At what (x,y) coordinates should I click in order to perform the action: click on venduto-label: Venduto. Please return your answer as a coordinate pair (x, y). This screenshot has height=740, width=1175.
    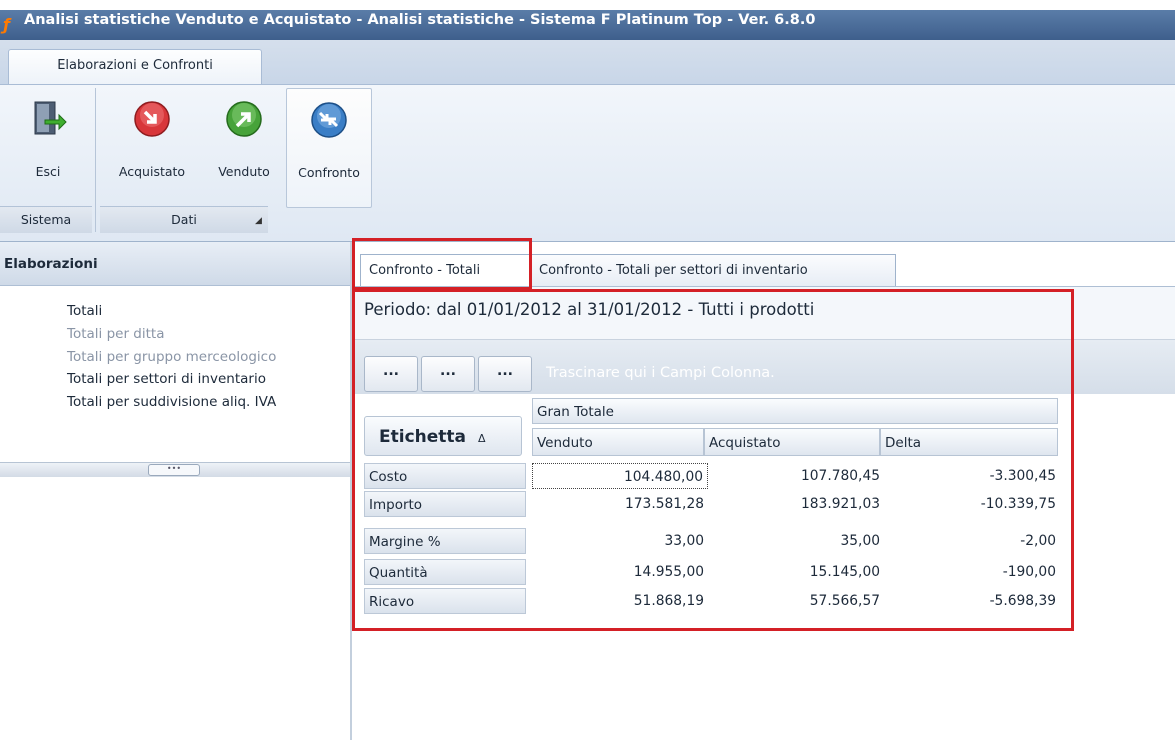
    Looking at the image, I should click on (244, 171).